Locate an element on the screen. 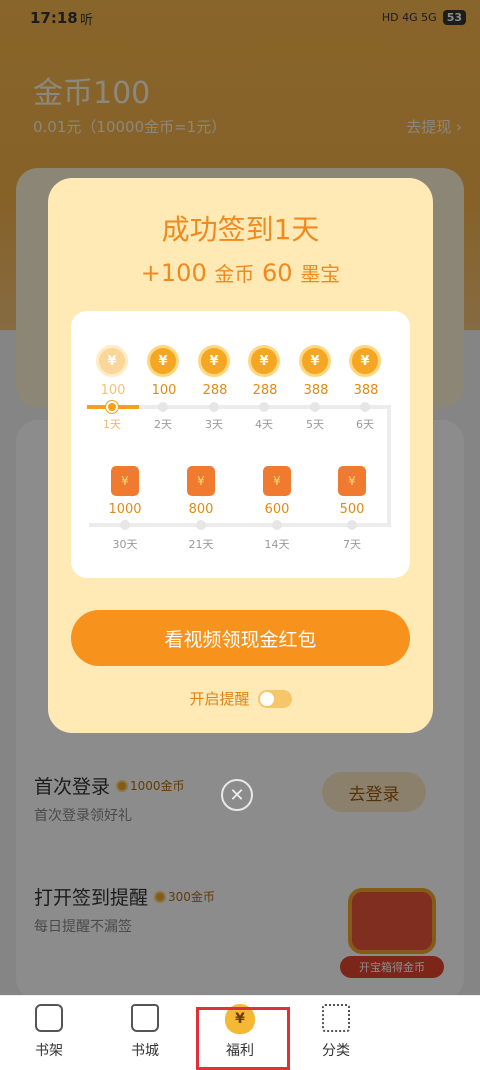 The image size is (480, 1070). tab-label: 分类 is located at coordinates (336, 1051).